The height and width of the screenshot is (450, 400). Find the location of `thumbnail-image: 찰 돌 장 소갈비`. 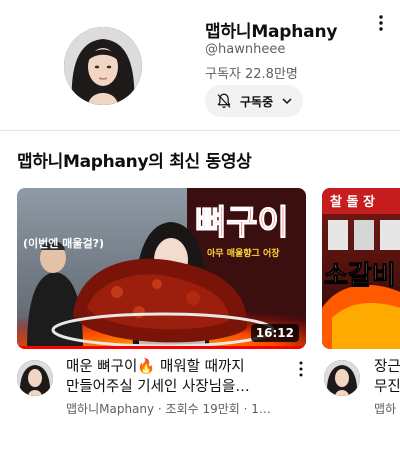

thumbnail-image: 찰 돌 장 소갈비 is located at coordinates (361, 268).